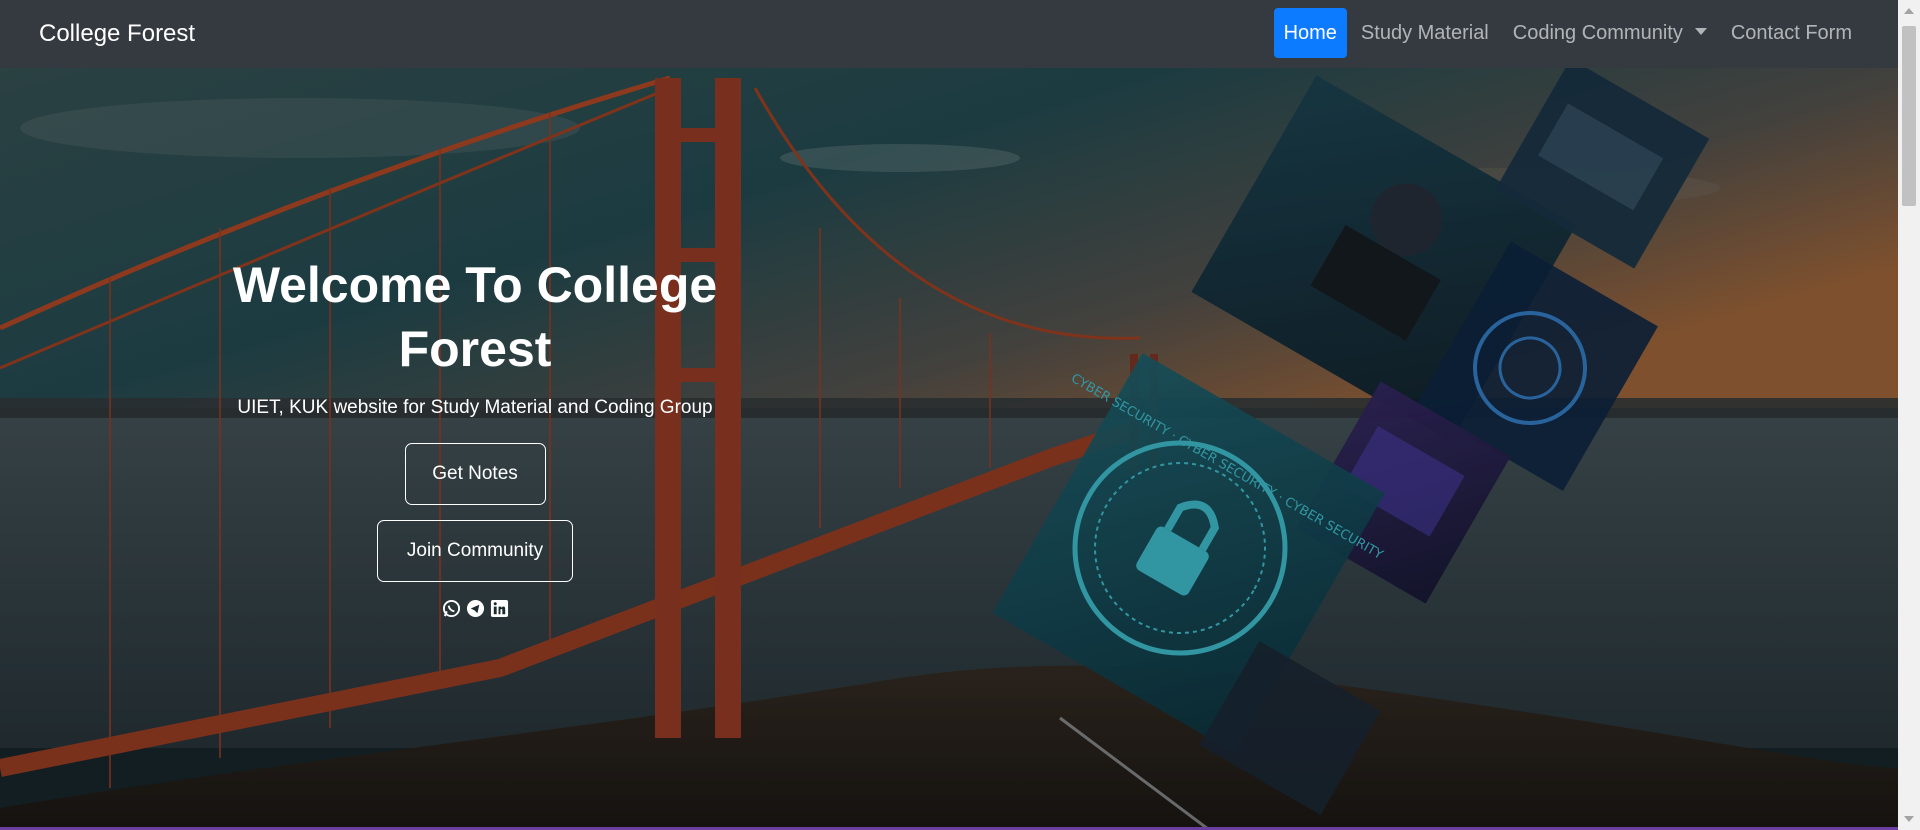 The width and height of the screenshot is (1920, 830). I want to click on scroll-down-arrow-icon, so click(1909, 819).